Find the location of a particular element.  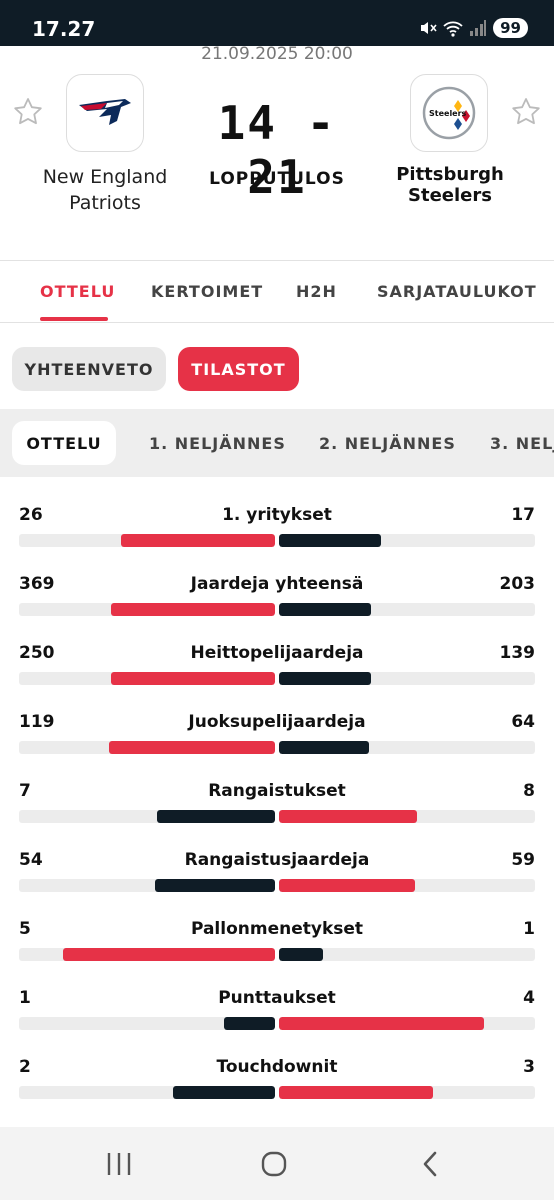

recent-apps-icon is located at coordinates (119, 1164).